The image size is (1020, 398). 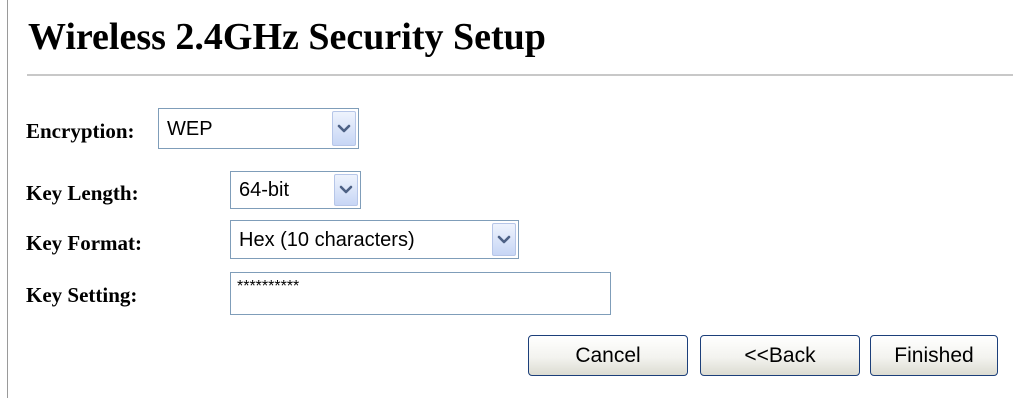 I want to click on key-setting-label: Key Setting:, so click(x=82, y=295).